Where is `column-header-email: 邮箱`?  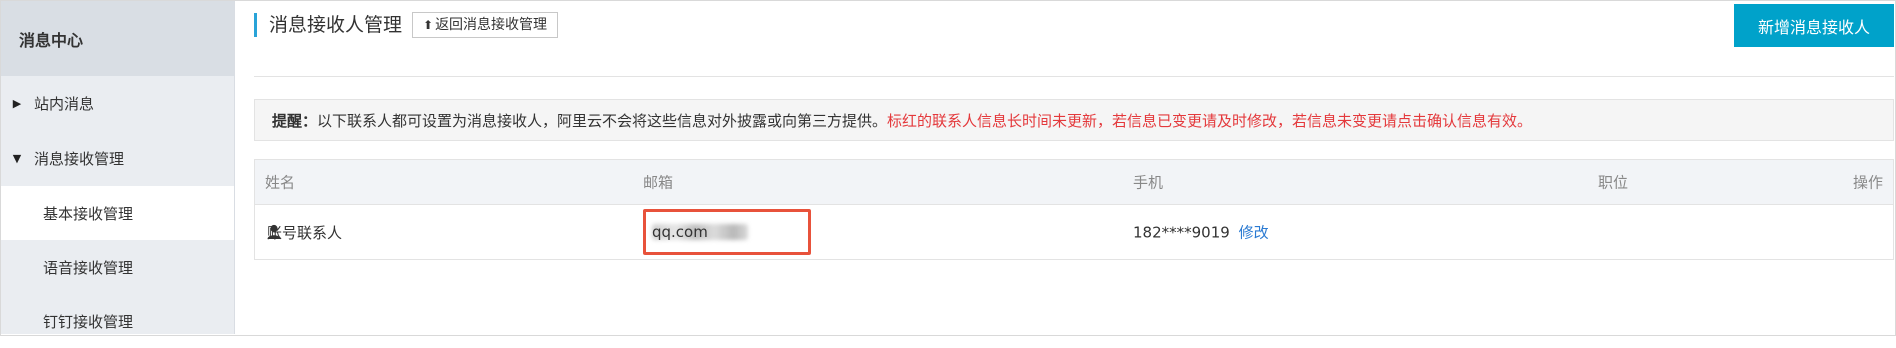
column-header-email: 邮箱 is located at coordinates (658, 182).